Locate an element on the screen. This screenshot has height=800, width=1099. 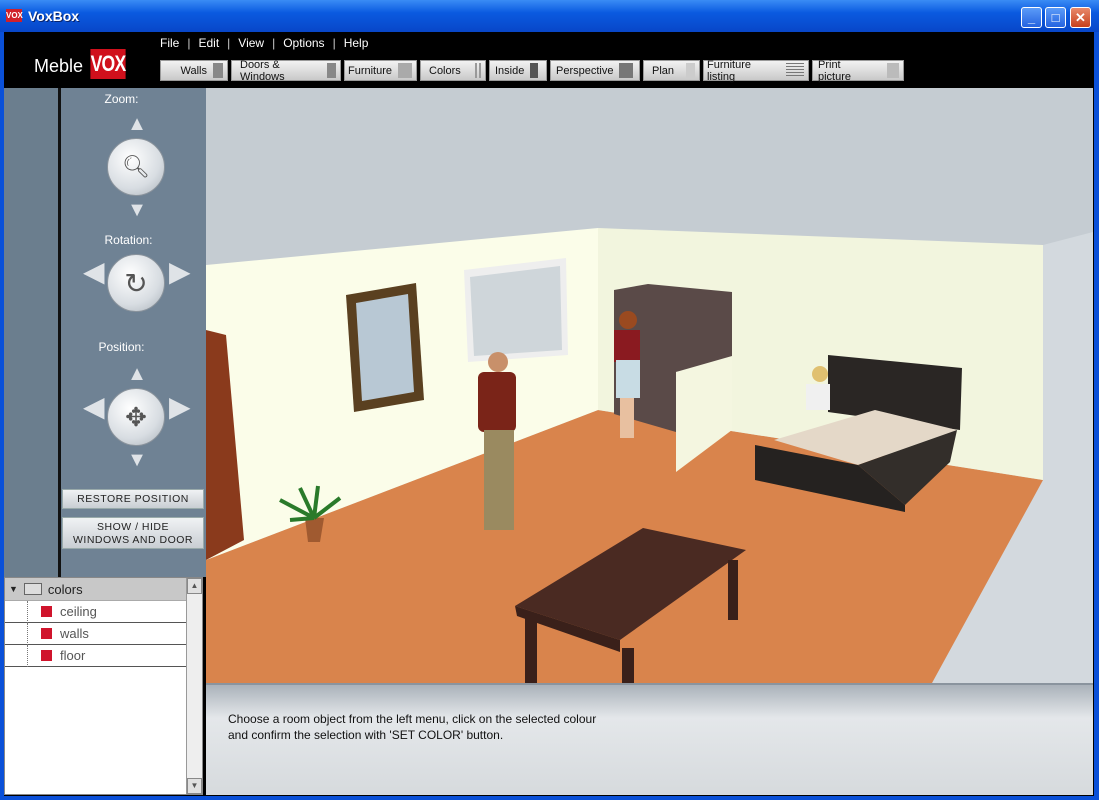
restore-position-button: RESTORE POSITION is located at coordinates (133, 499).